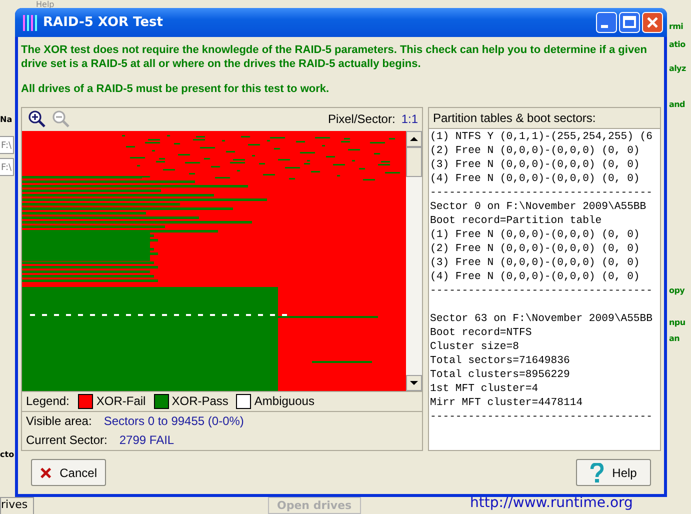 This screenshot has width=691, height=514. Describe the element at coordinates (677, 69) in the screenshot. I see `background-label: alyz` at that location.